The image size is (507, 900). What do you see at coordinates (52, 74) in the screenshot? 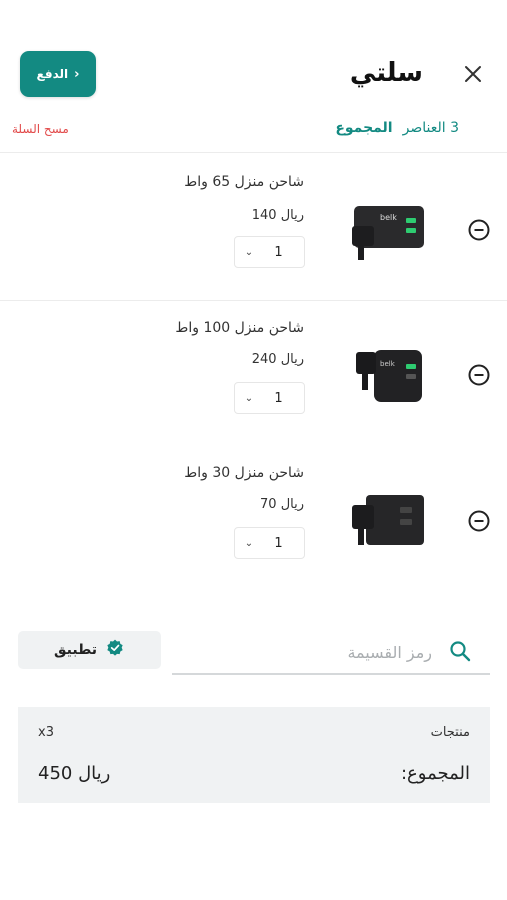
I see `checkout-label: الدفع` at bounding box center [52, 74].